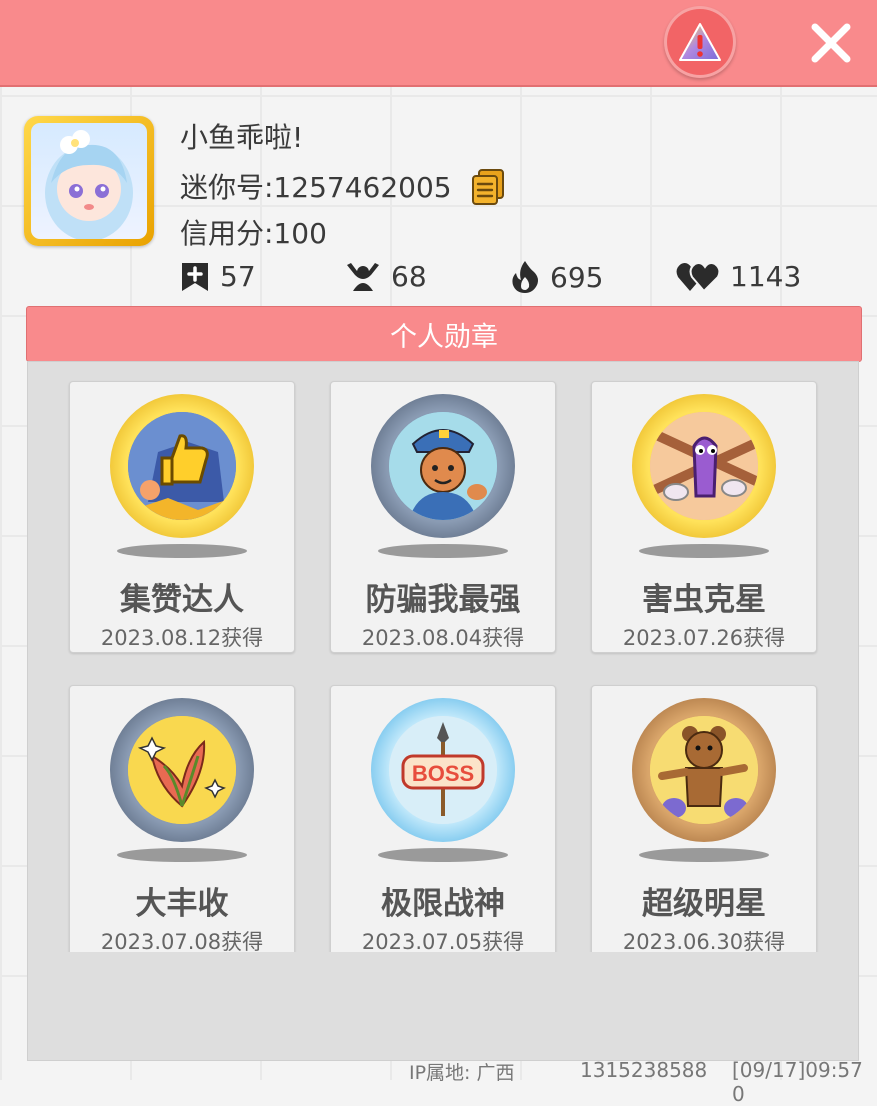  Describe the element at coordinates (443, 904) in the screenshot. I see `medal-name: 极限战神` at that location.